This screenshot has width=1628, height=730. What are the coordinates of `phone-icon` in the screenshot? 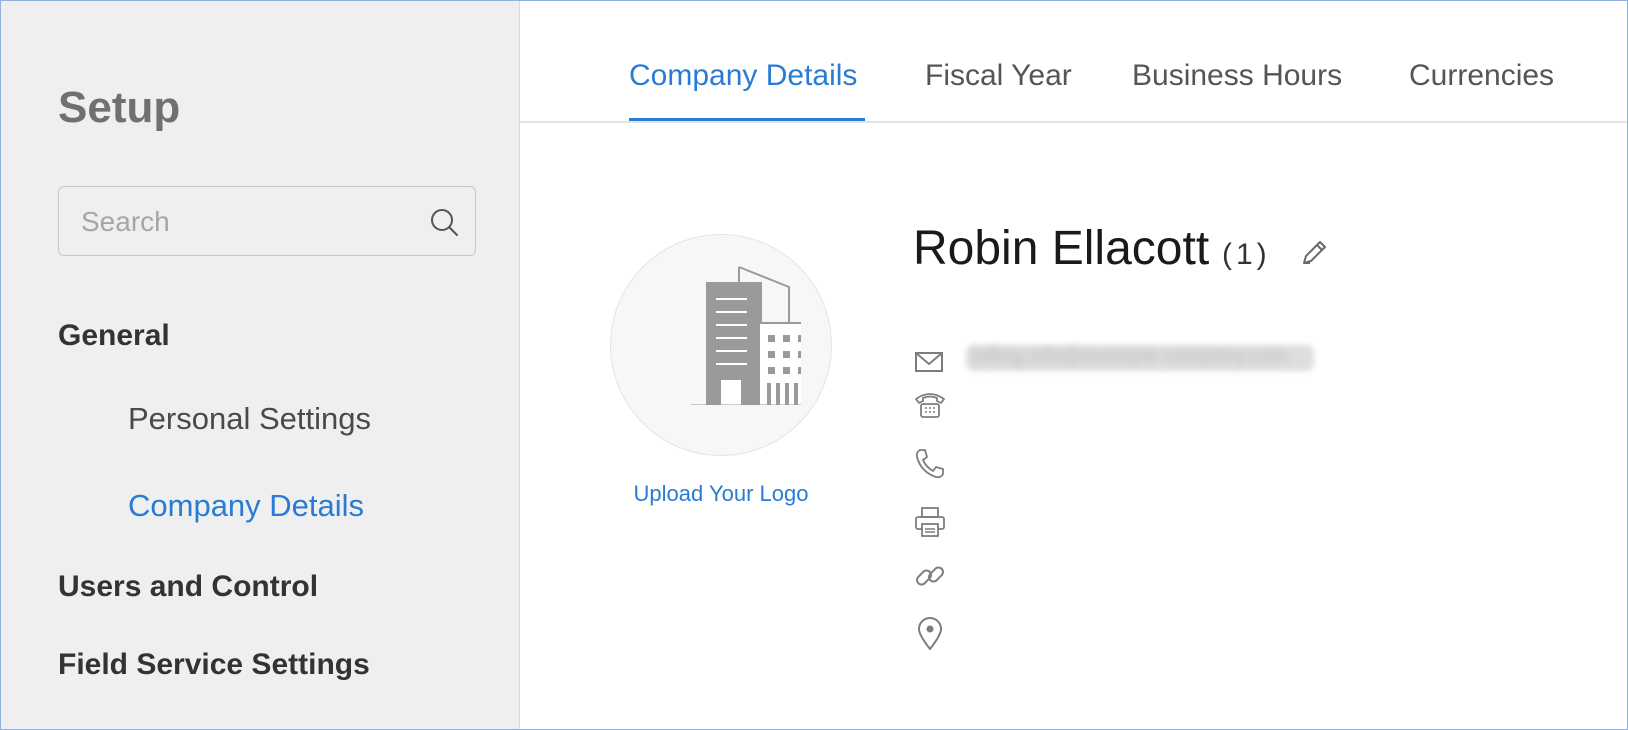 It's located at (929, 464).